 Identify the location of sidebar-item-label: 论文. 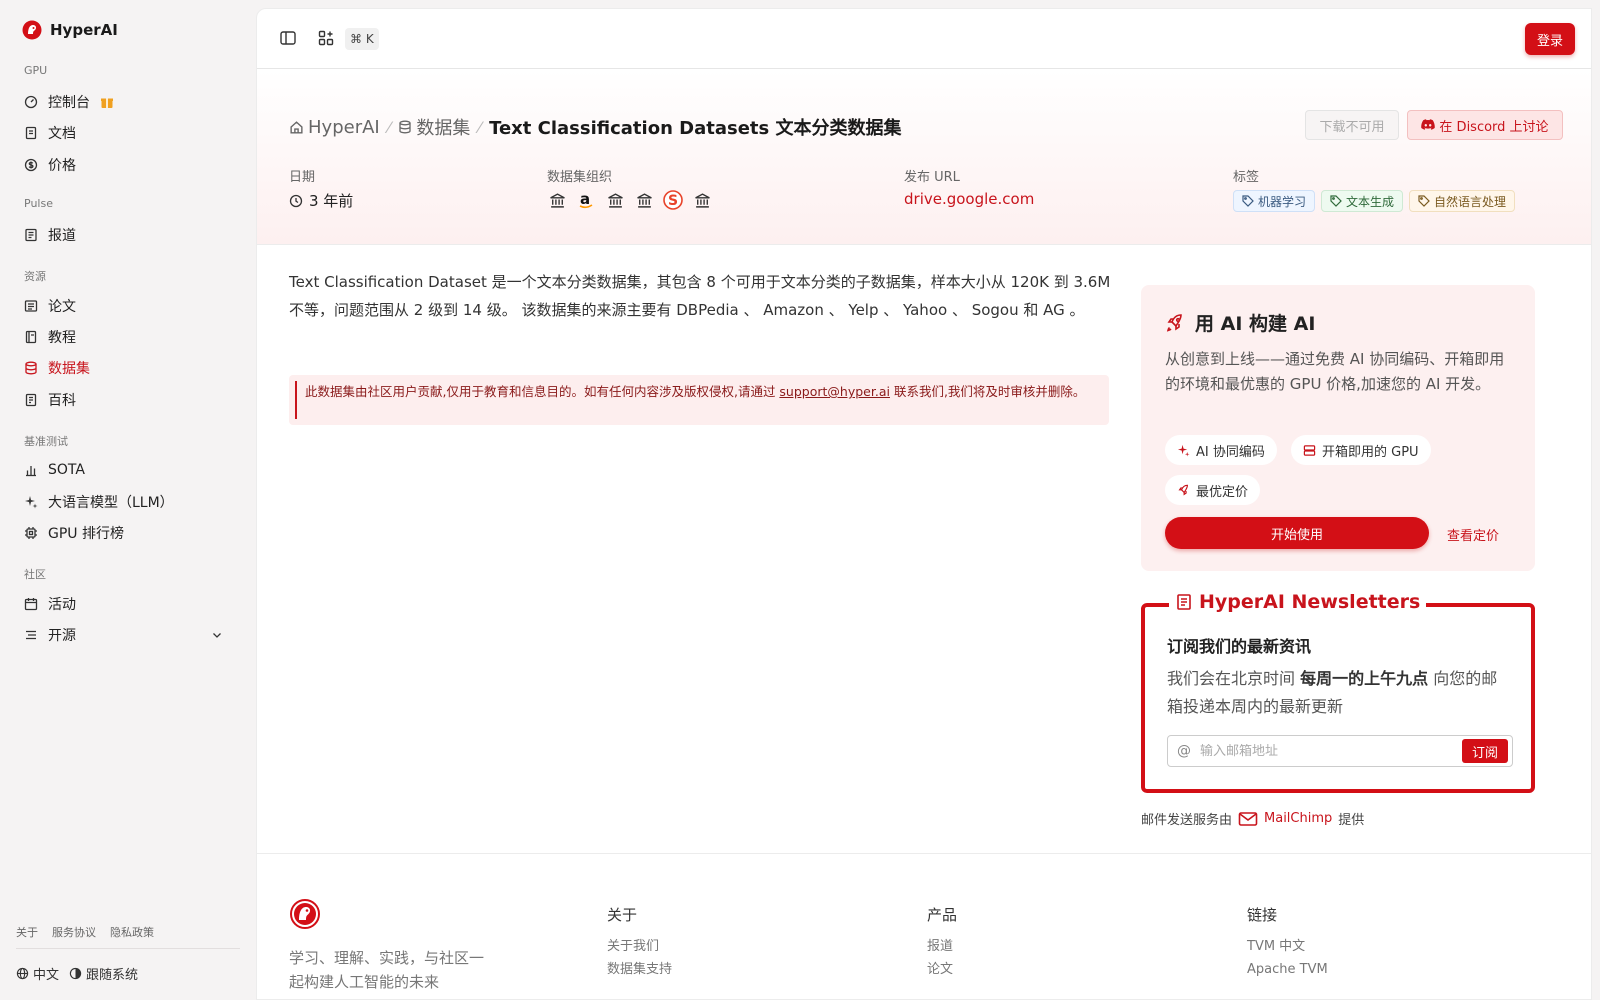
(62, 307).